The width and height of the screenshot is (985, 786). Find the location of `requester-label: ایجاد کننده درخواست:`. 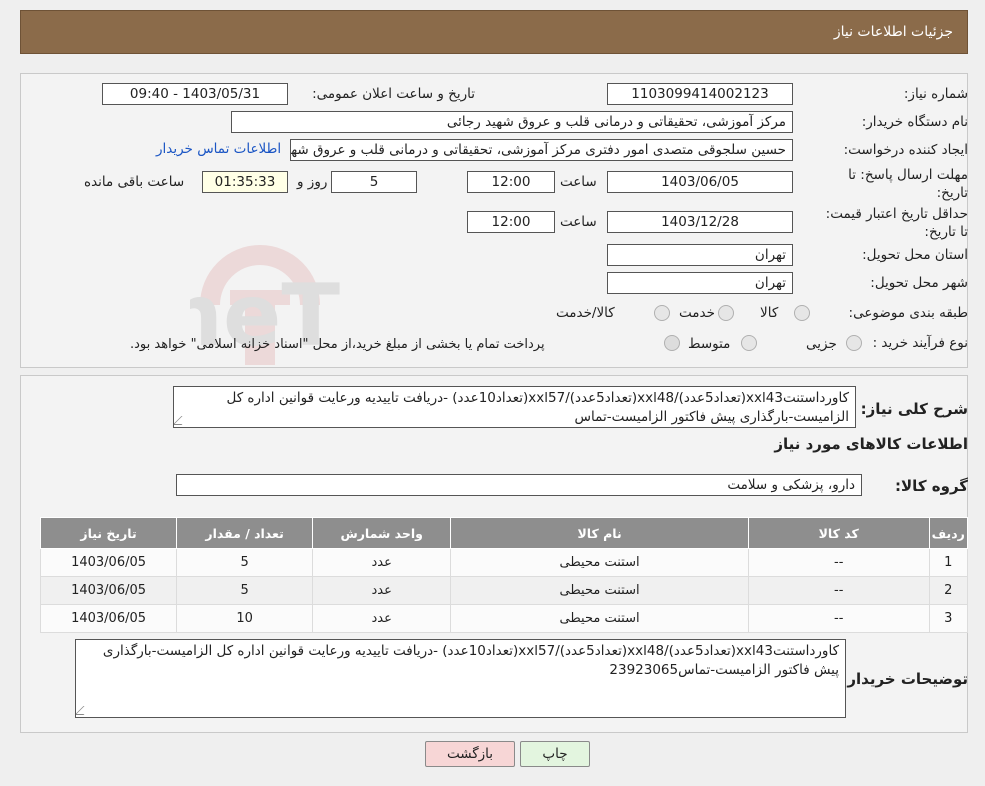

requester-label: ایجاد کننده درخواست: is located at coordinates (905, 150).